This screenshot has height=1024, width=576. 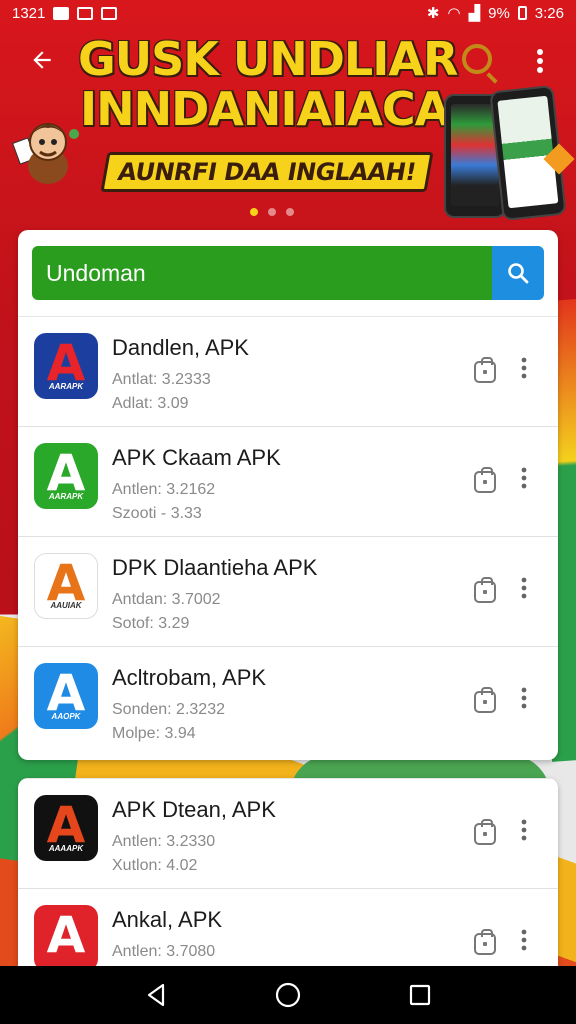 What do you see at coordinates (151, 623) in the screenshot?
I see `app-meta-secondary: Sotof: 3.29` at bounding box center [151, 623].